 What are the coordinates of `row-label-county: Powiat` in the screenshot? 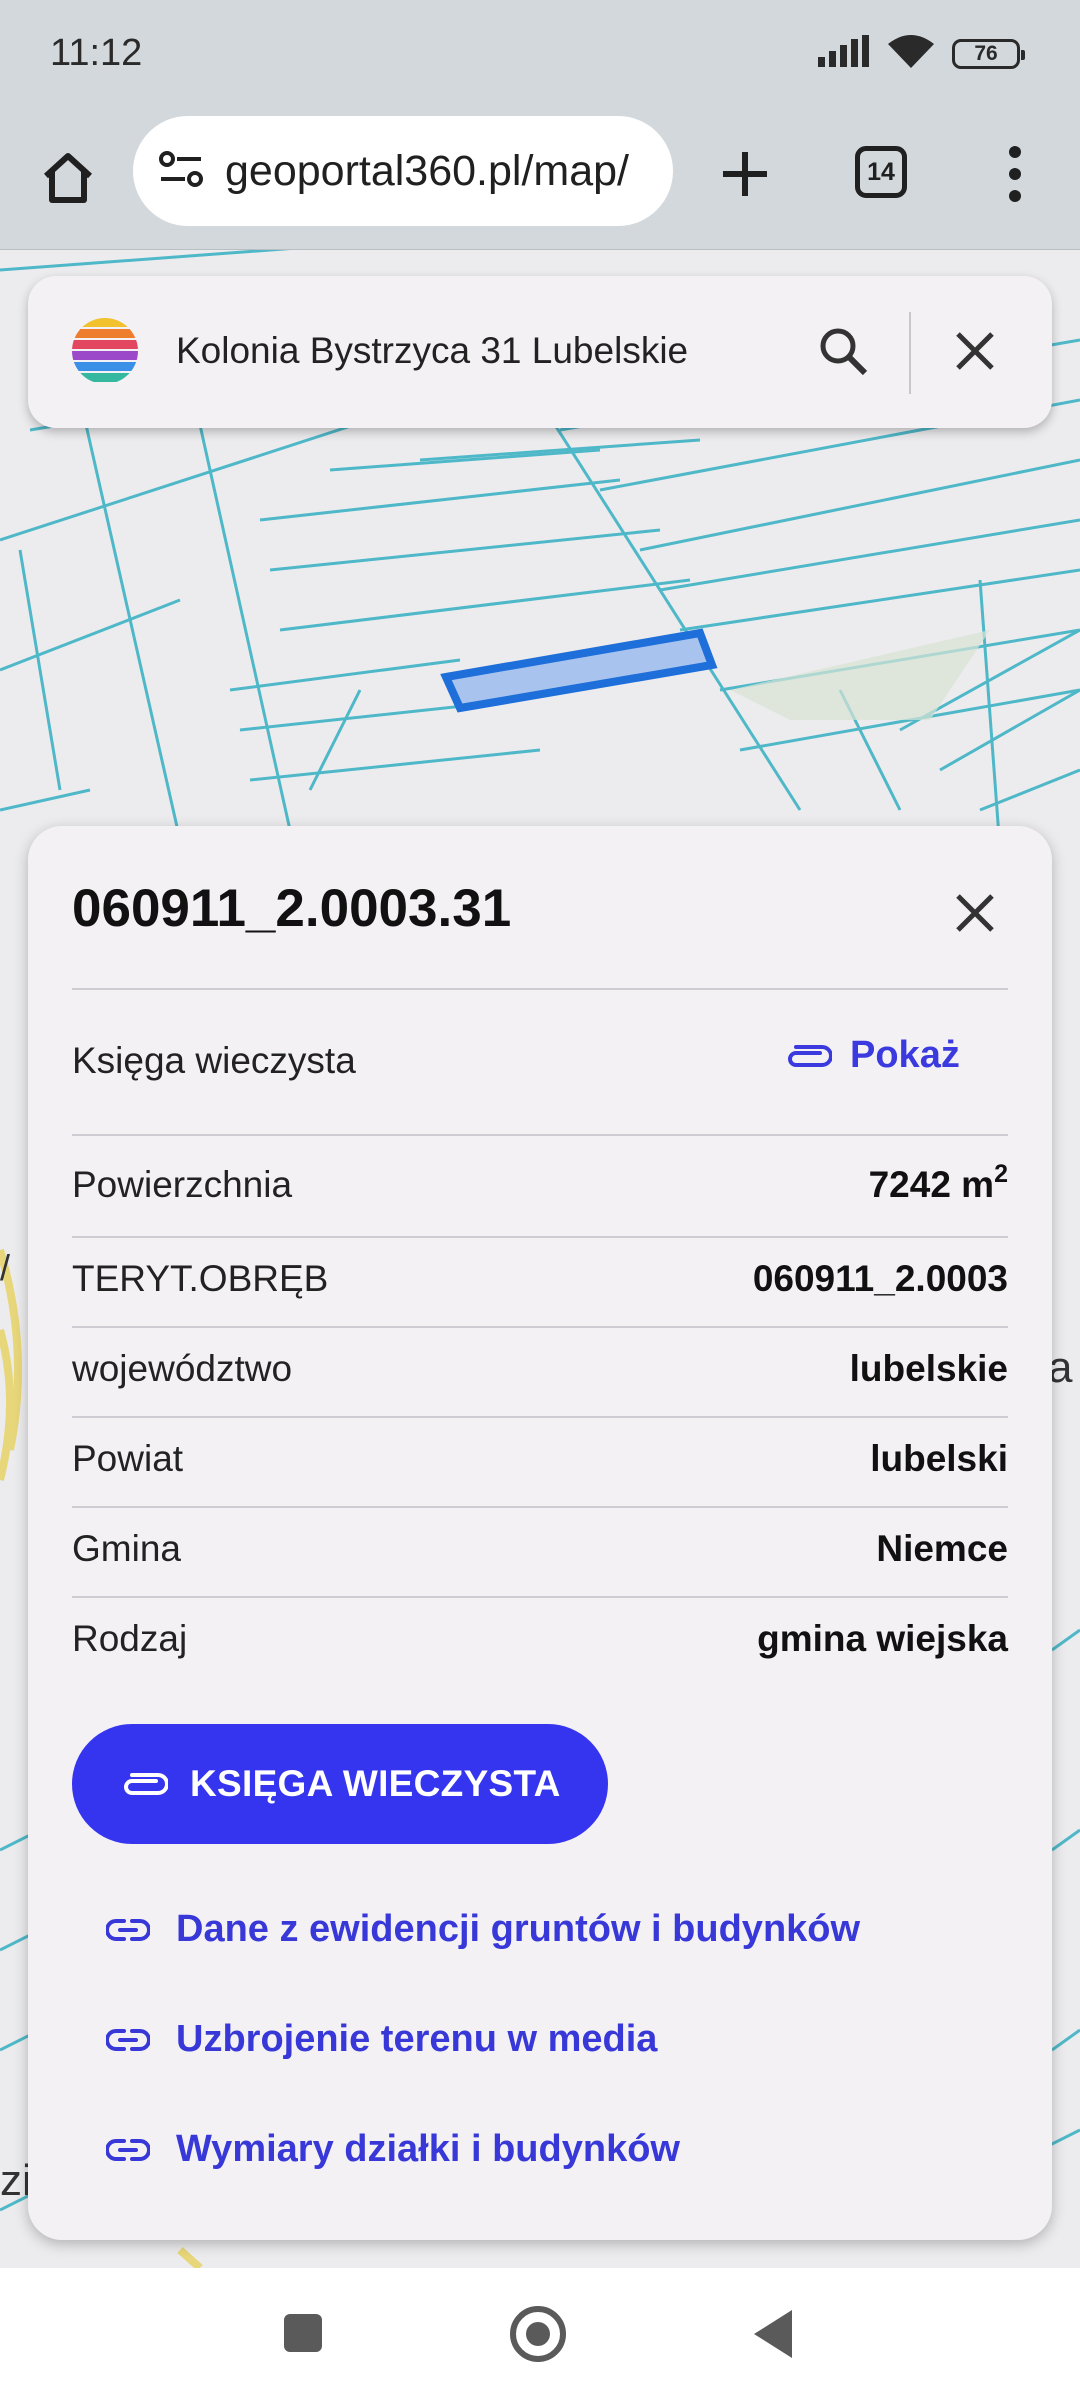 It's located at (128, 1458).